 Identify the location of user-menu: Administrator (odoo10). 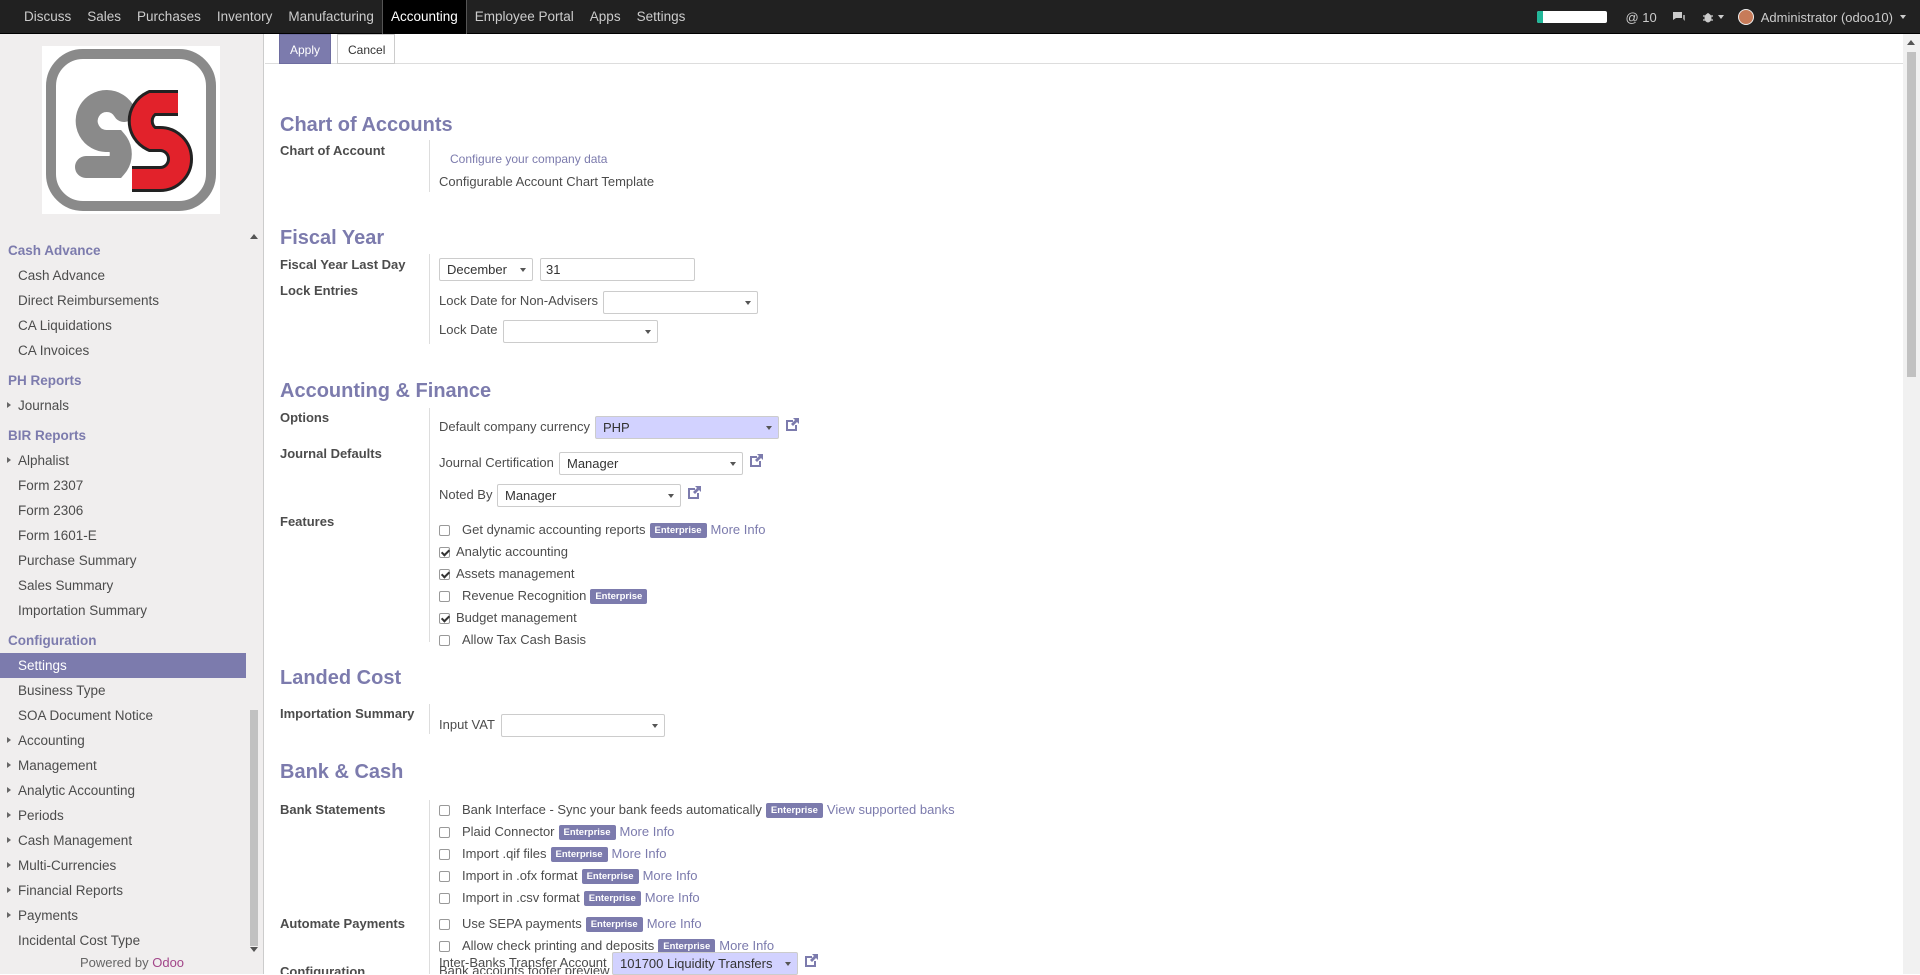
(1821, 17).